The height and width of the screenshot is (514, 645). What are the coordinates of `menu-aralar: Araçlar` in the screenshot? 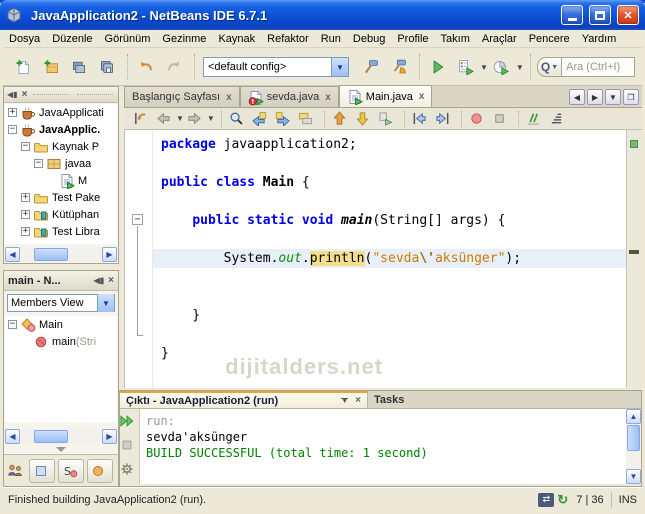 It's located at (499, 39).